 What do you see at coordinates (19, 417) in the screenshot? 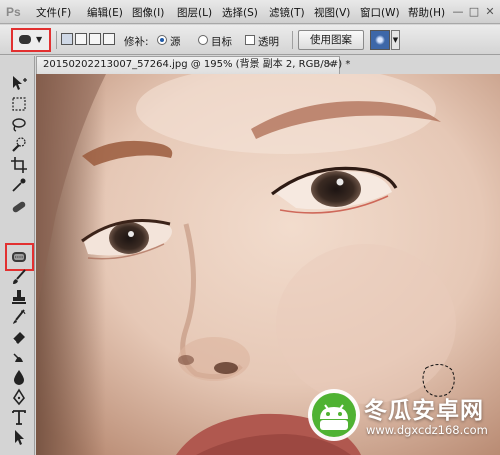
I see `type-tool-icon` at bounding box center [19, 417].